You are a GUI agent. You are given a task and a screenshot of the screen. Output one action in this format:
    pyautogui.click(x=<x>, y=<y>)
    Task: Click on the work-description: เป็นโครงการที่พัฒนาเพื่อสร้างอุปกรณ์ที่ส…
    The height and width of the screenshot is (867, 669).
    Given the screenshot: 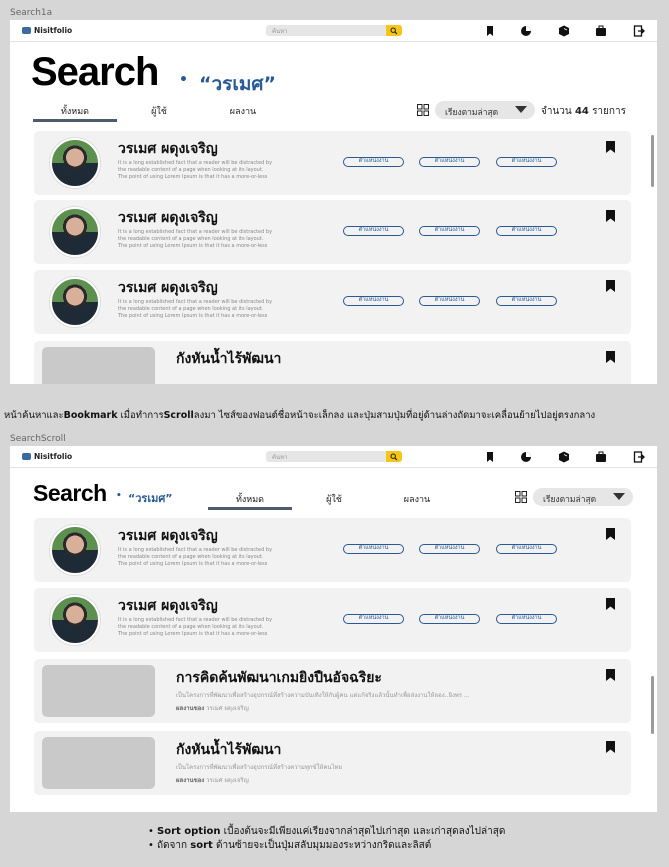 What is the action you would take?
    pyautogui.click(x=323, y=695)
    